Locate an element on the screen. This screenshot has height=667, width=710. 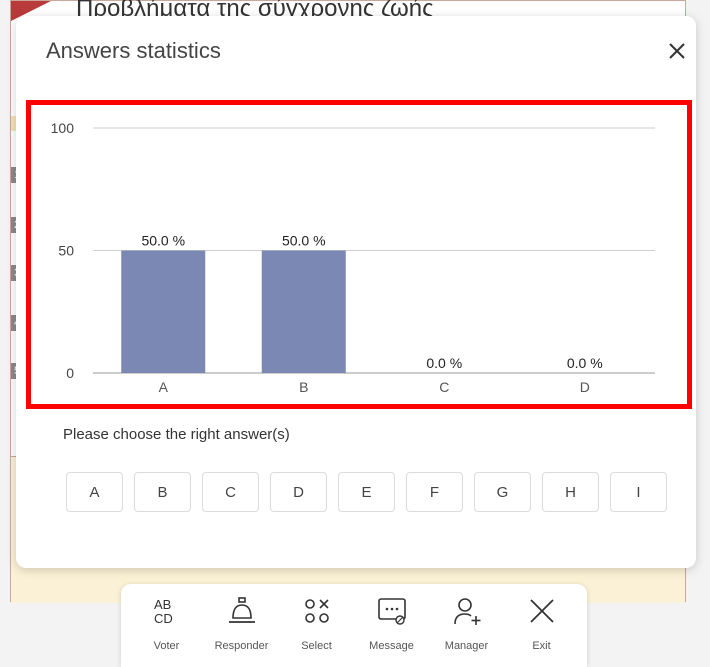
select-shapes-icon is located at coordinates (316, 611).